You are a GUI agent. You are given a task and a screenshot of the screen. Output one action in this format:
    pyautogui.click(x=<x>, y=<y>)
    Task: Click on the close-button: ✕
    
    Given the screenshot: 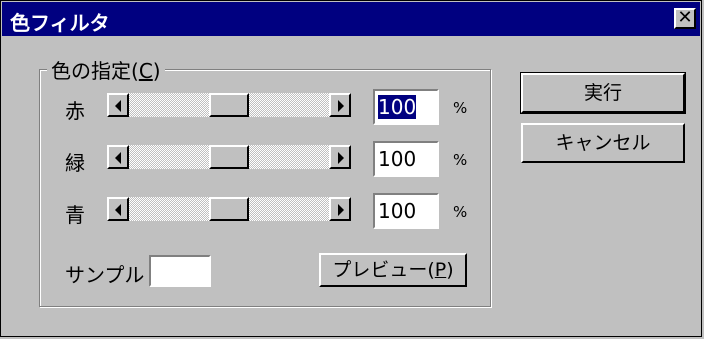 What is the action you would take?
    pyautogui.click(x=685, y=18)
    